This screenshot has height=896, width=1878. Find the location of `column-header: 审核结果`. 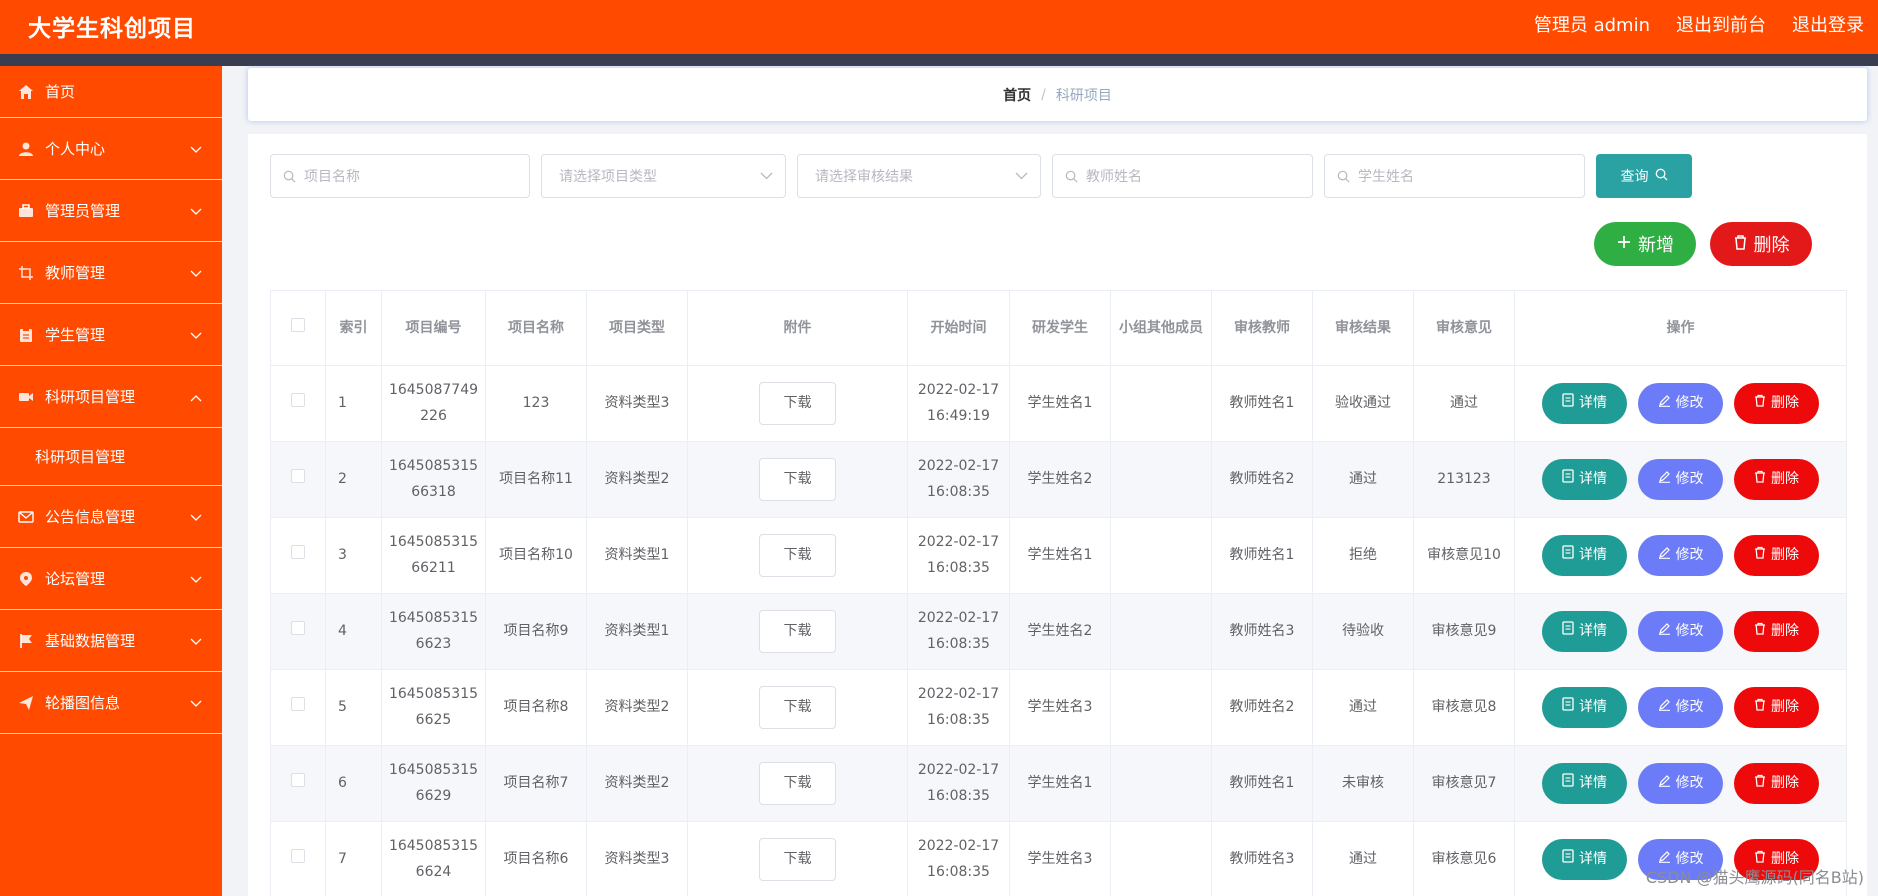

column-header: 审核结果 is located at coordinates (1363, 328).